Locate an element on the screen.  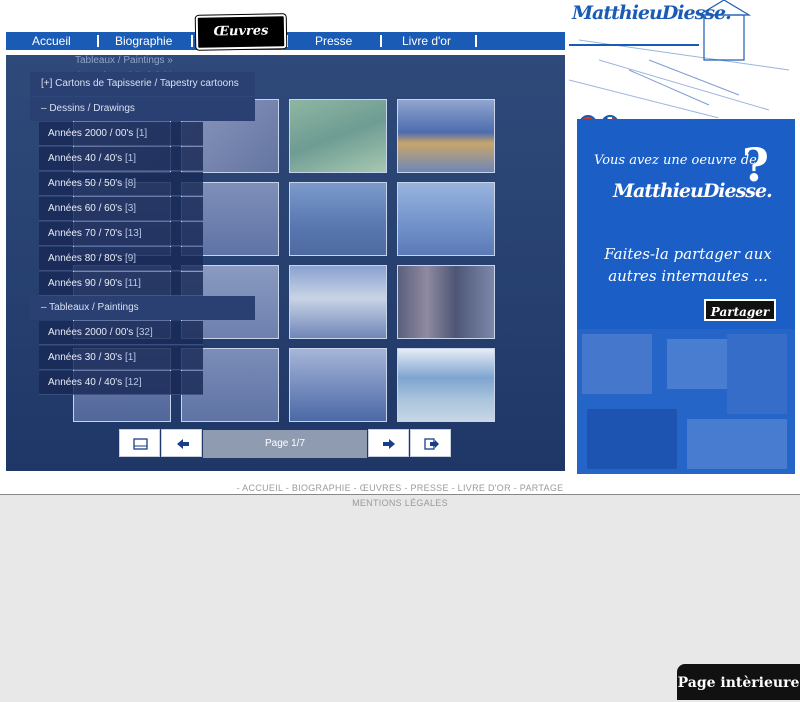
menu-item-label: Années 50 / 50's is located at coordinates (85, 183).